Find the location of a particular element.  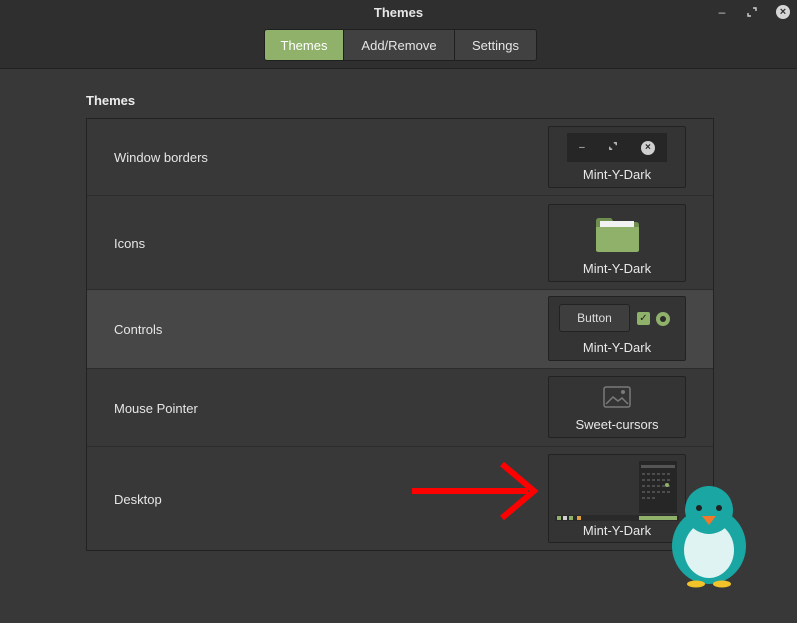

icons-theme-button: Mint-Y-Dark is located at coordinates (617, 243).